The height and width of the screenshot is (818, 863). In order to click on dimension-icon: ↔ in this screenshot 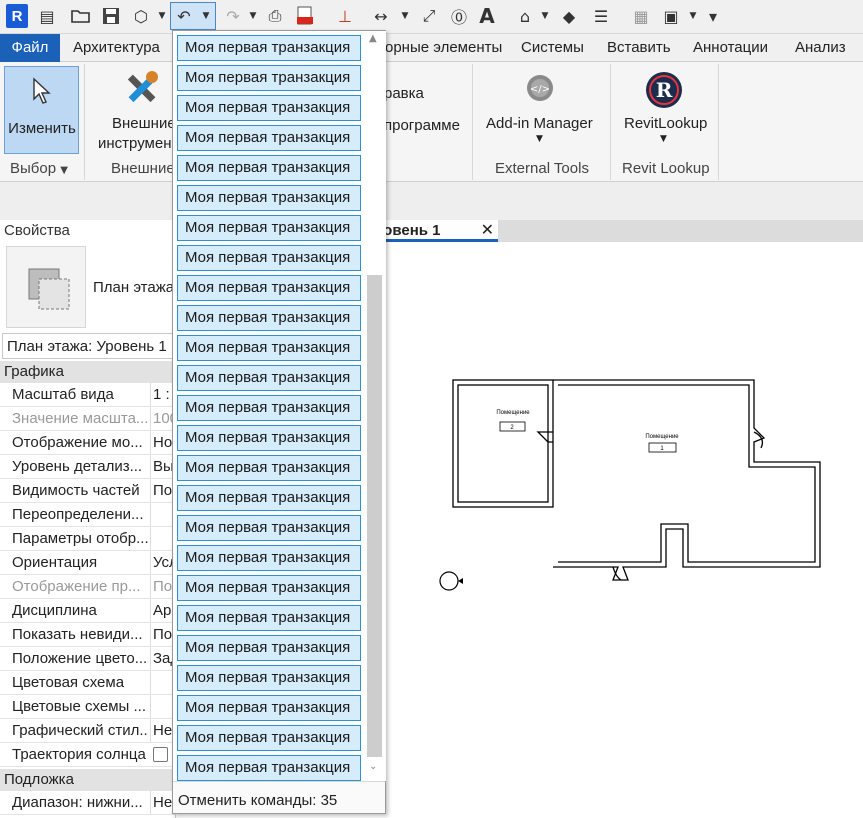, I will do `click(381, 16)`.